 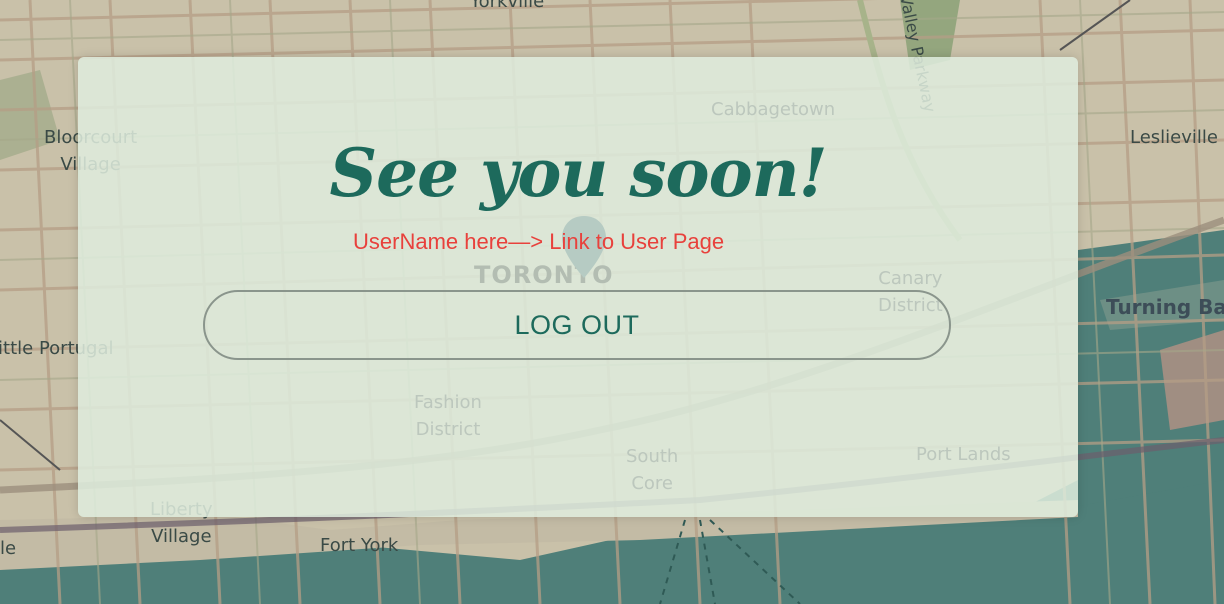 I want to click on map-label-leslieville: Leslieville, so click(x=1174, y=137).